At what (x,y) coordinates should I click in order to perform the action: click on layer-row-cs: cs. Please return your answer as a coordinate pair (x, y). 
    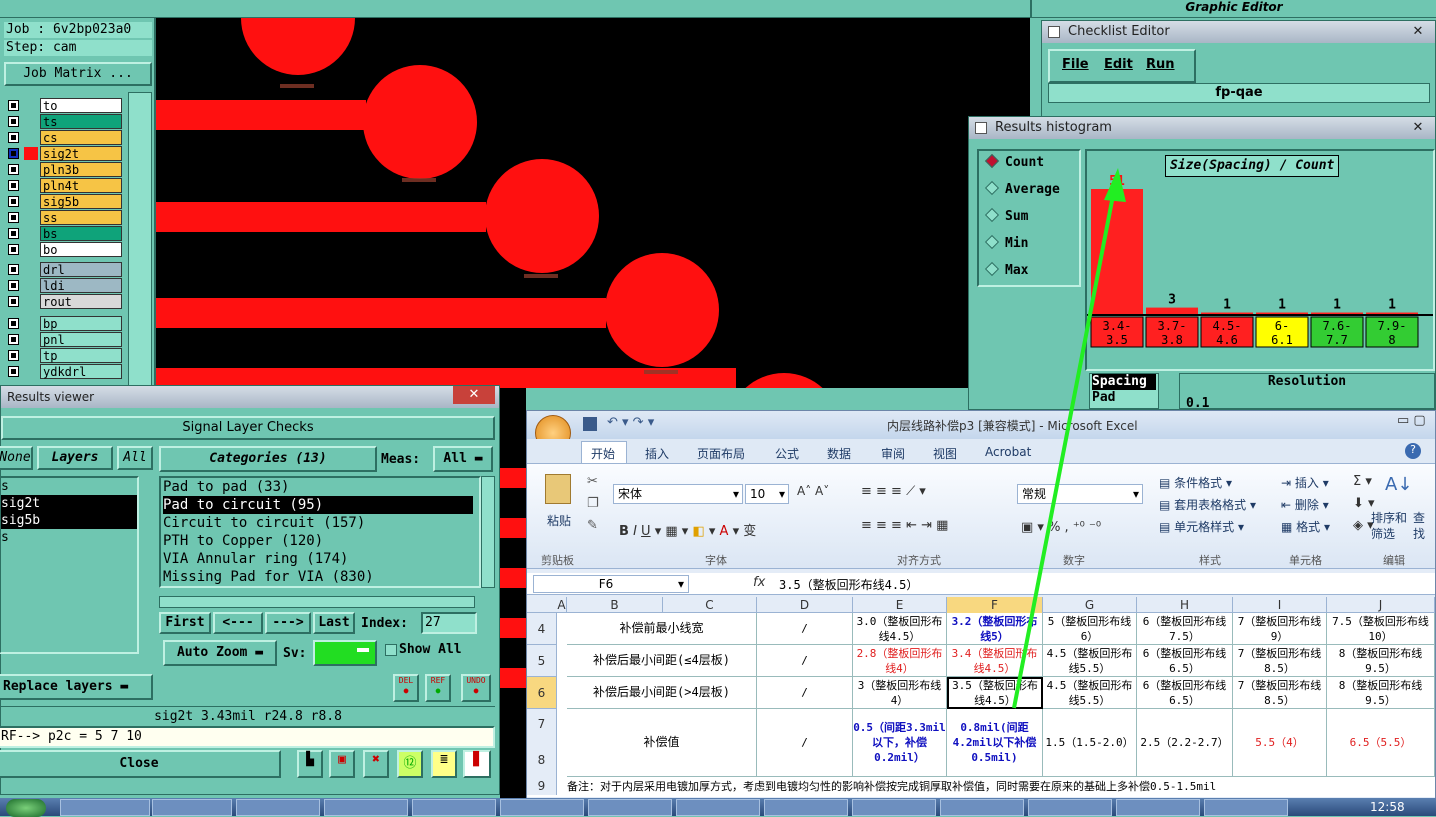
    Looking at the image, I should click on (65, 137).